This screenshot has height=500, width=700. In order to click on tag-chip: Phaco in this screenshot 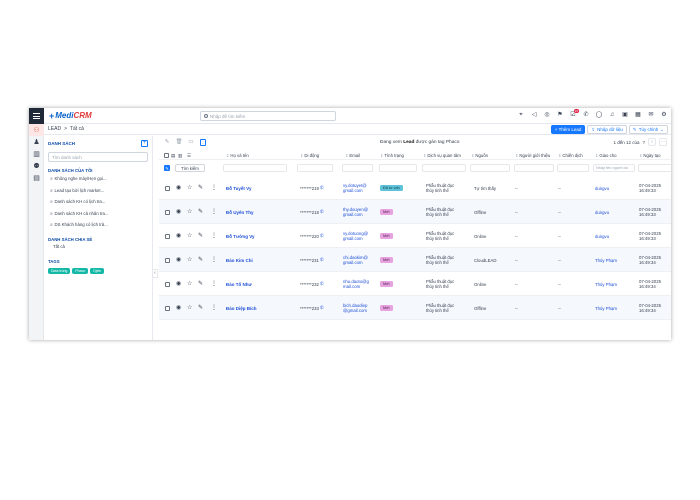, I will do `click(80, 270)`.